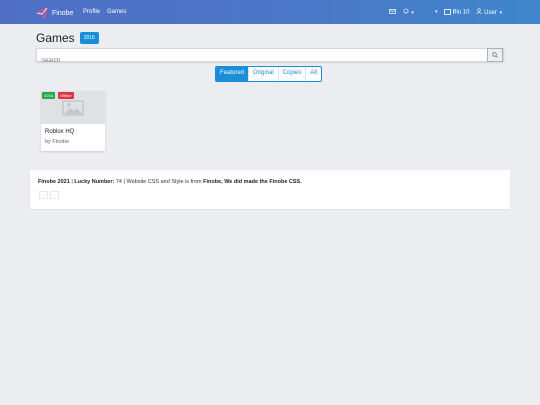 The width and height of the screenshot is (540, 405). What do you see at coordinates (448, 11) in the screenshot?
I see `currency-image-icon` at bounding box center [448, 11].